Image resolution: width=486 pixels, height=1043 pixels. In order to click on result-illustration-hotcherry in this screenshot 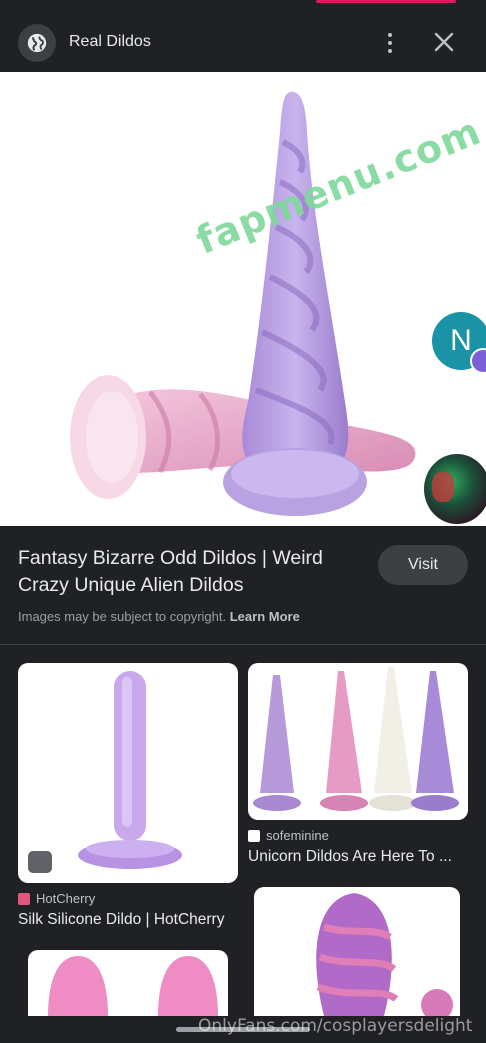, I will do `click(130, 770)`.